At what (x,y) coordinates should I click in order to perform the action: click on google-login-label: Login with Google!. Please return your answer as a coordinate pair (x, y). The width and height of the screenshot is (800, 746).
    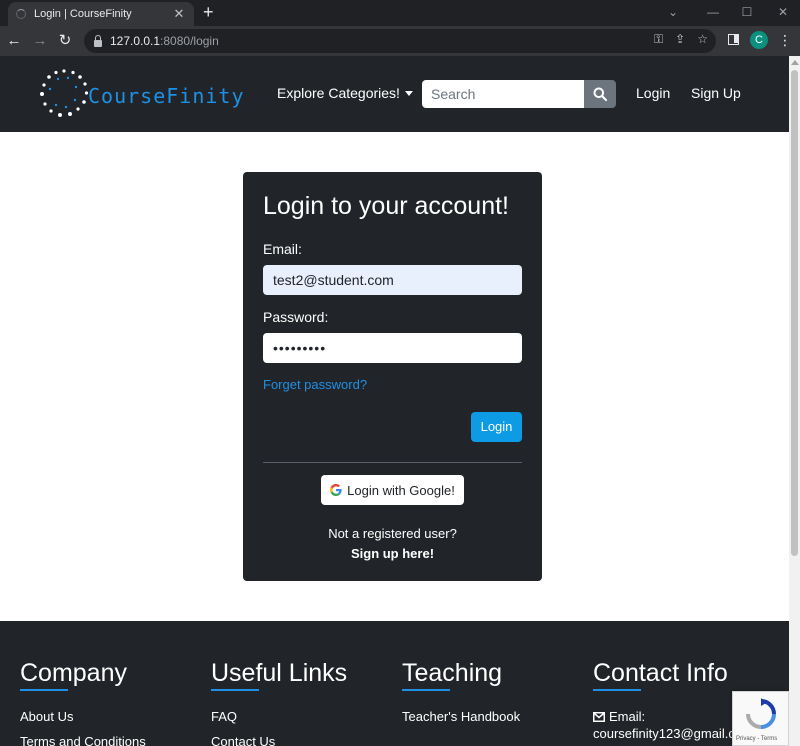
    Looking at the image, I should click on (401, 490).